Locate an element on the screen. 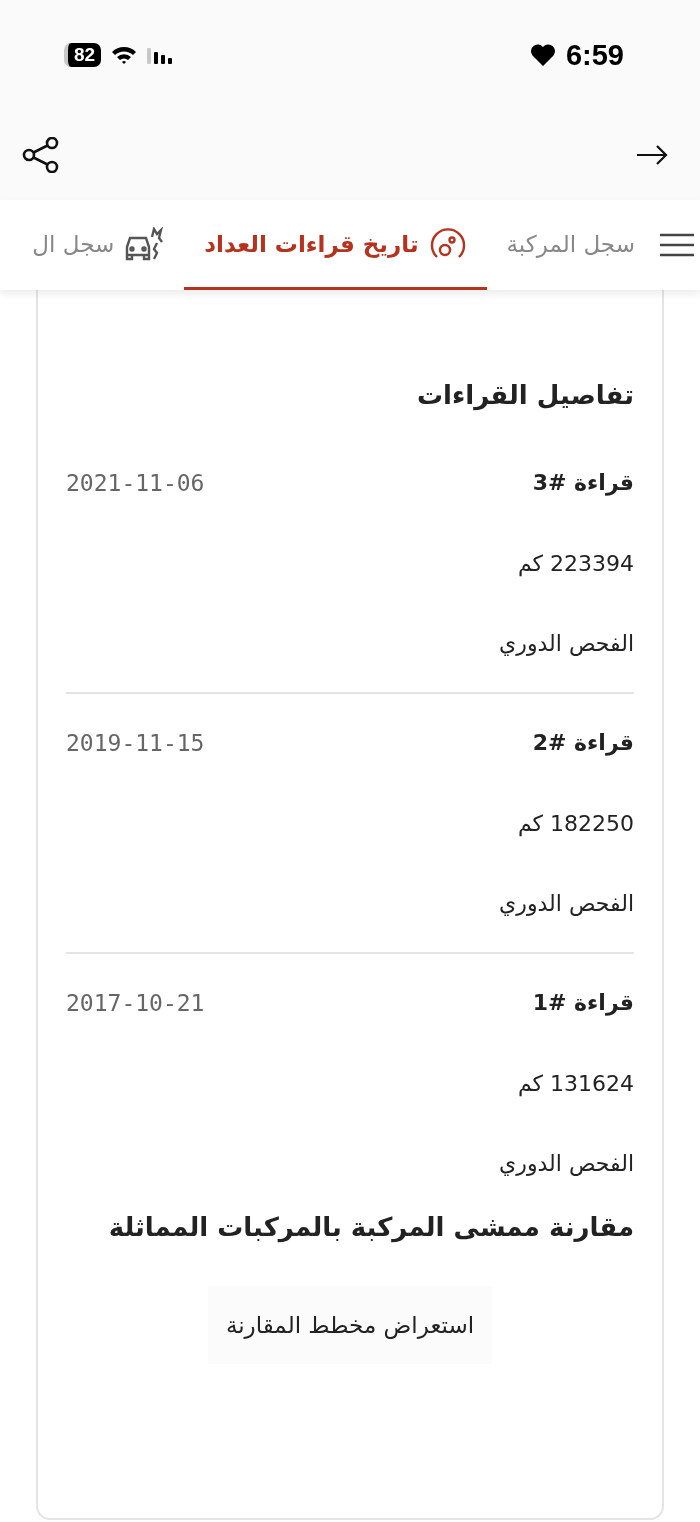  comparison-chart-button: استعراض مخطط المقارنة is located at coordinates (350, 1325).